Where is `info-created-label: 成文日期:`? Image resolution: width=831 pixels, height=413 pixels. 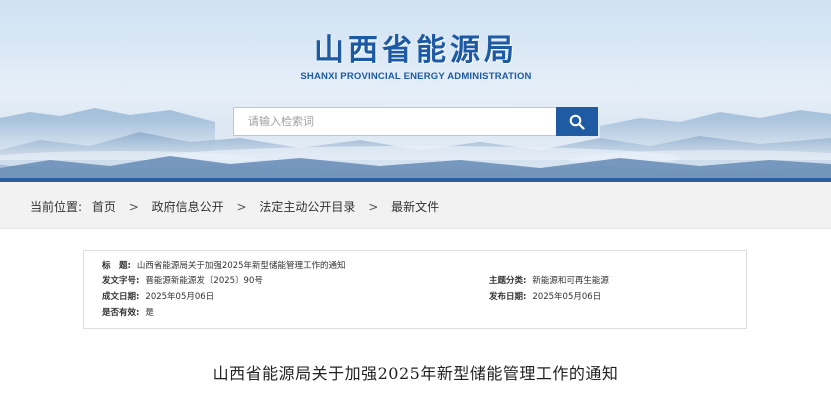
info-created-label: 成文日期: is located at coordinates (121, 297).